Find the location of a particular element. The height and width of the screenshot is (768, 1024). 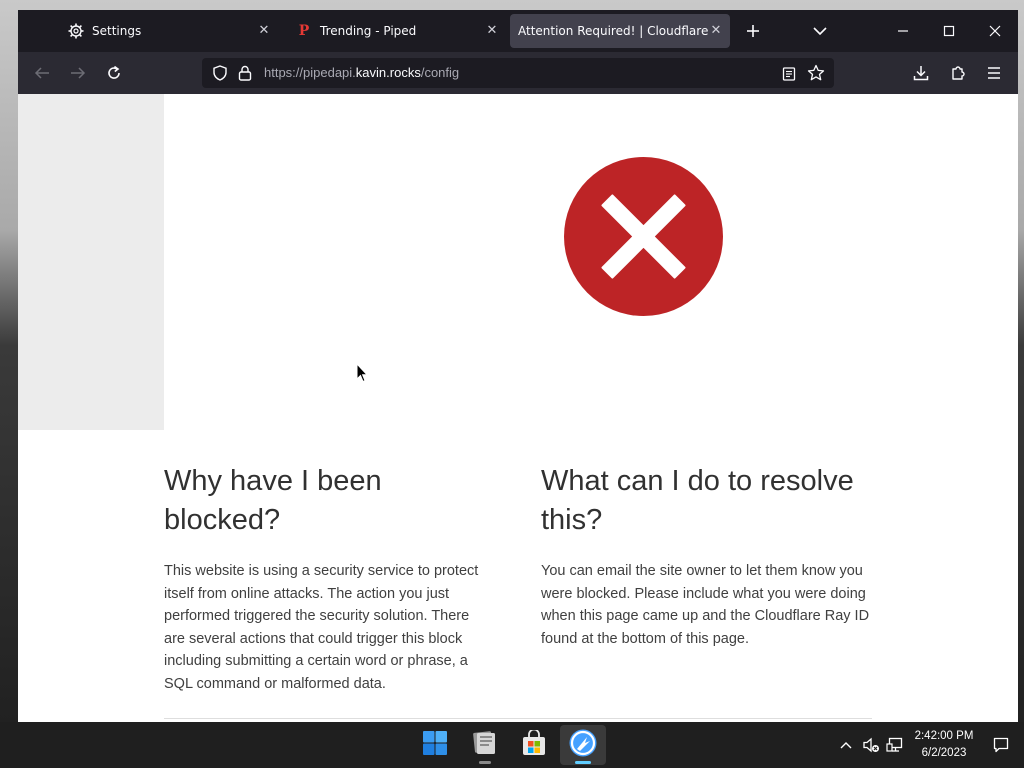

taskbar-firefox is located at coordinates (583, 745).